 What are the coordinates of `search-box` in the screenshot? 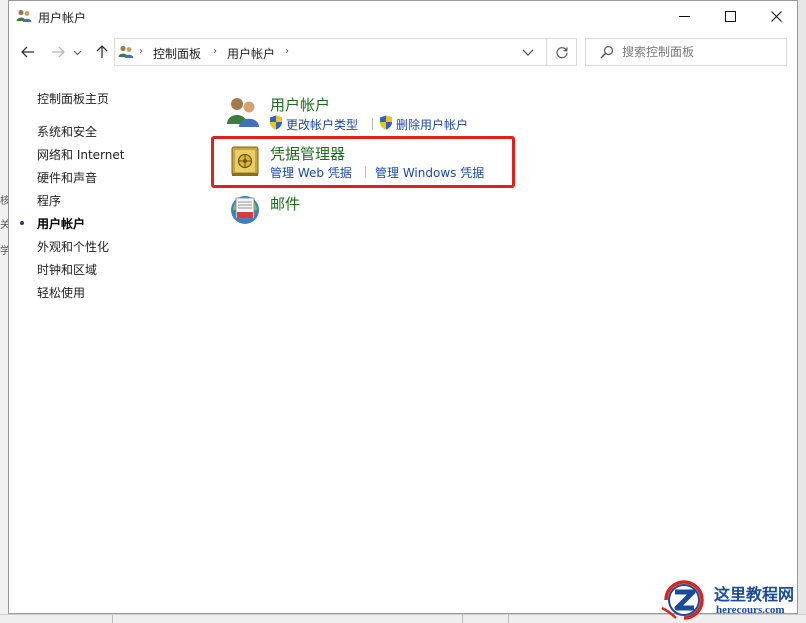 It's located at (686, 52).